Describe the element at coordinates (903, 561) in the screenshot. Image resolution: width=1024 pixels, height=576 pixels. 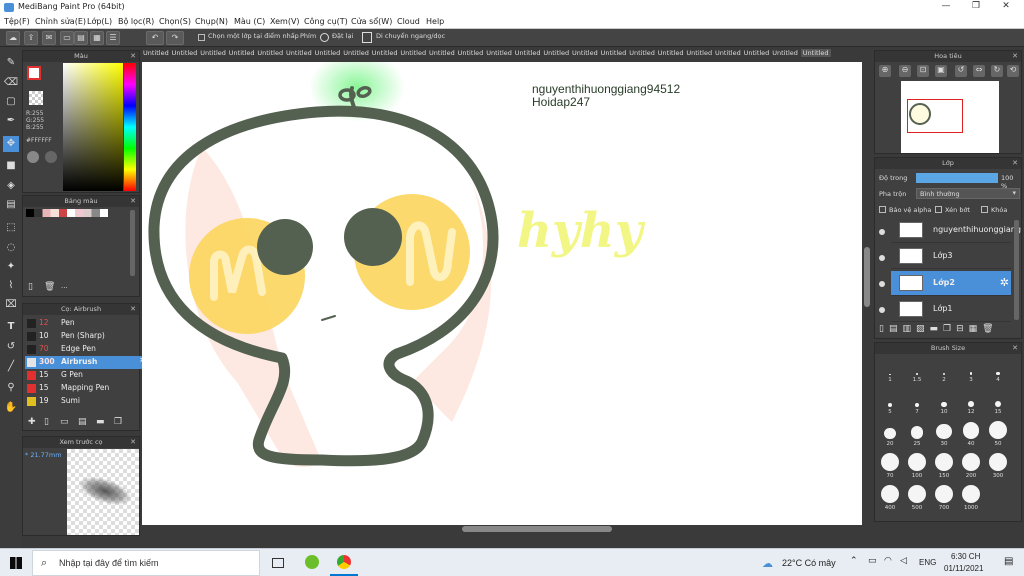
I see `volume-icon: ◁` at that location.